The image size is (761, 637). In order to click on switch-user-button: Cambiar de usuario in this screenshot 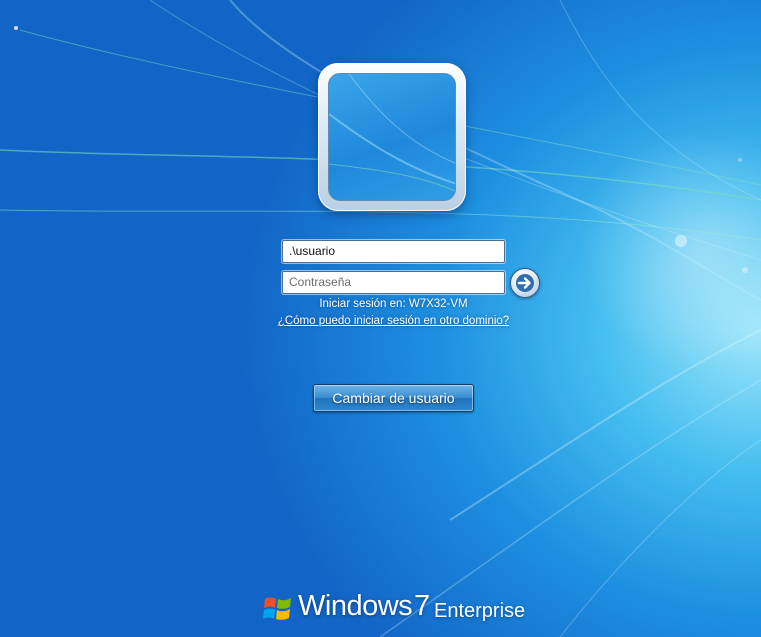, I will do `click(393, 398)`.